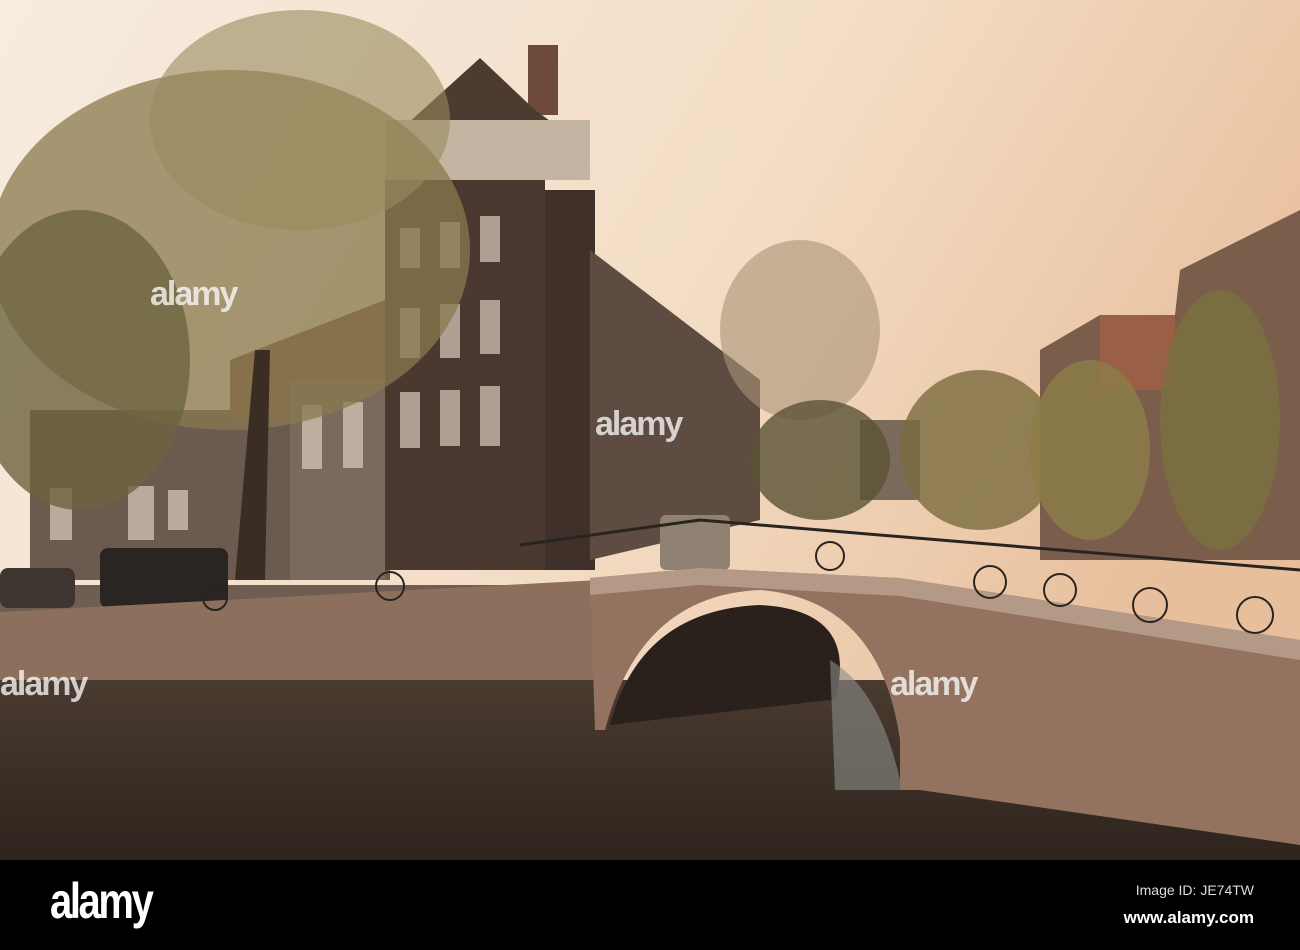 The width and height of the screenshot is (1300, 950). I want to click on image-id: Image ID: JE74TW, so click(1194, 890).